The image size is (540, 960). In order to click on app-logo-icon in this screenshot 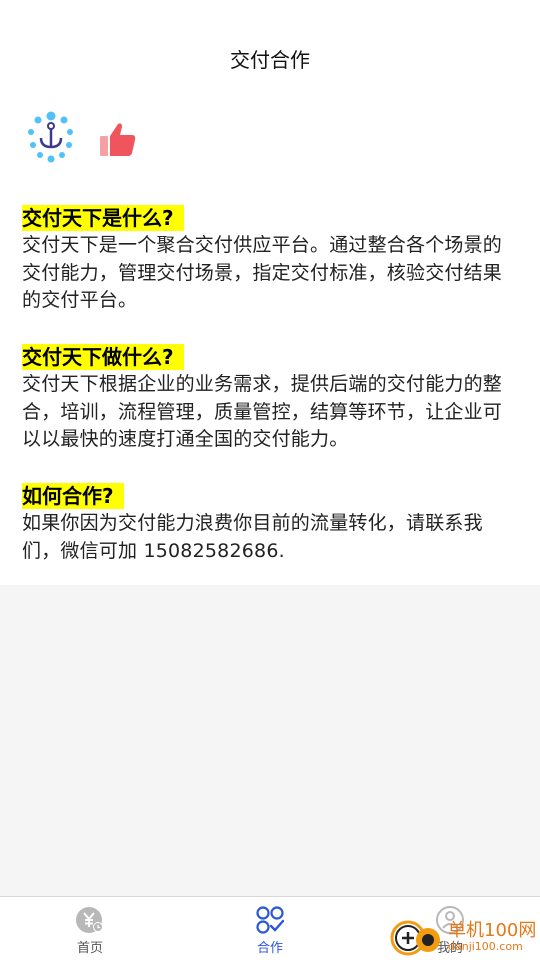, I will do `click(50, 137)`.